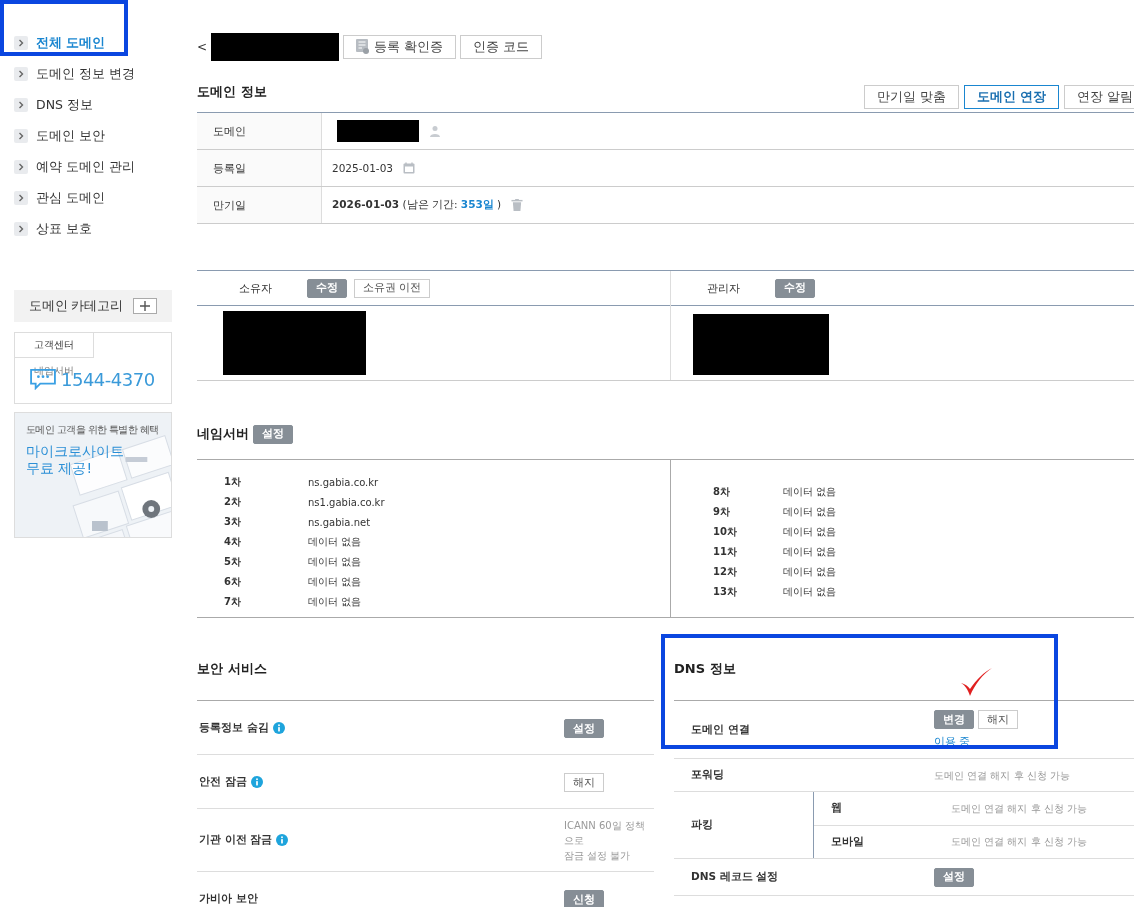  I want to click on date-value: 2025-01-03, so click(363, 168).